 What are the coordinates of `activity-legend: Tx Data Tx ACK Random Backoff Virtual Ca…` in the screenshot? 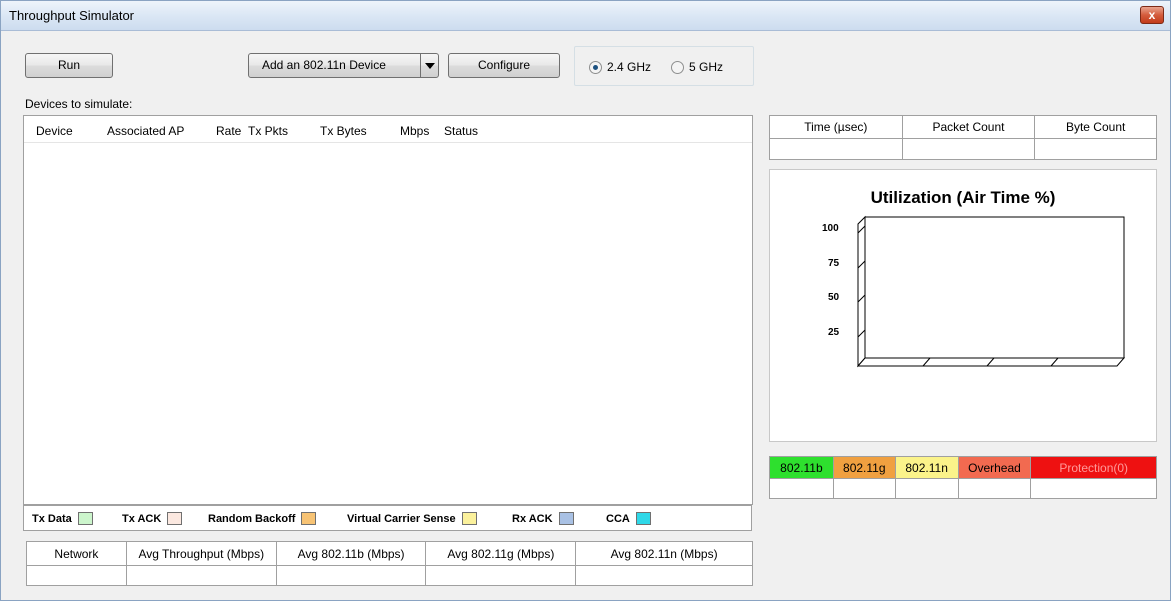 It's located at (387, 517).